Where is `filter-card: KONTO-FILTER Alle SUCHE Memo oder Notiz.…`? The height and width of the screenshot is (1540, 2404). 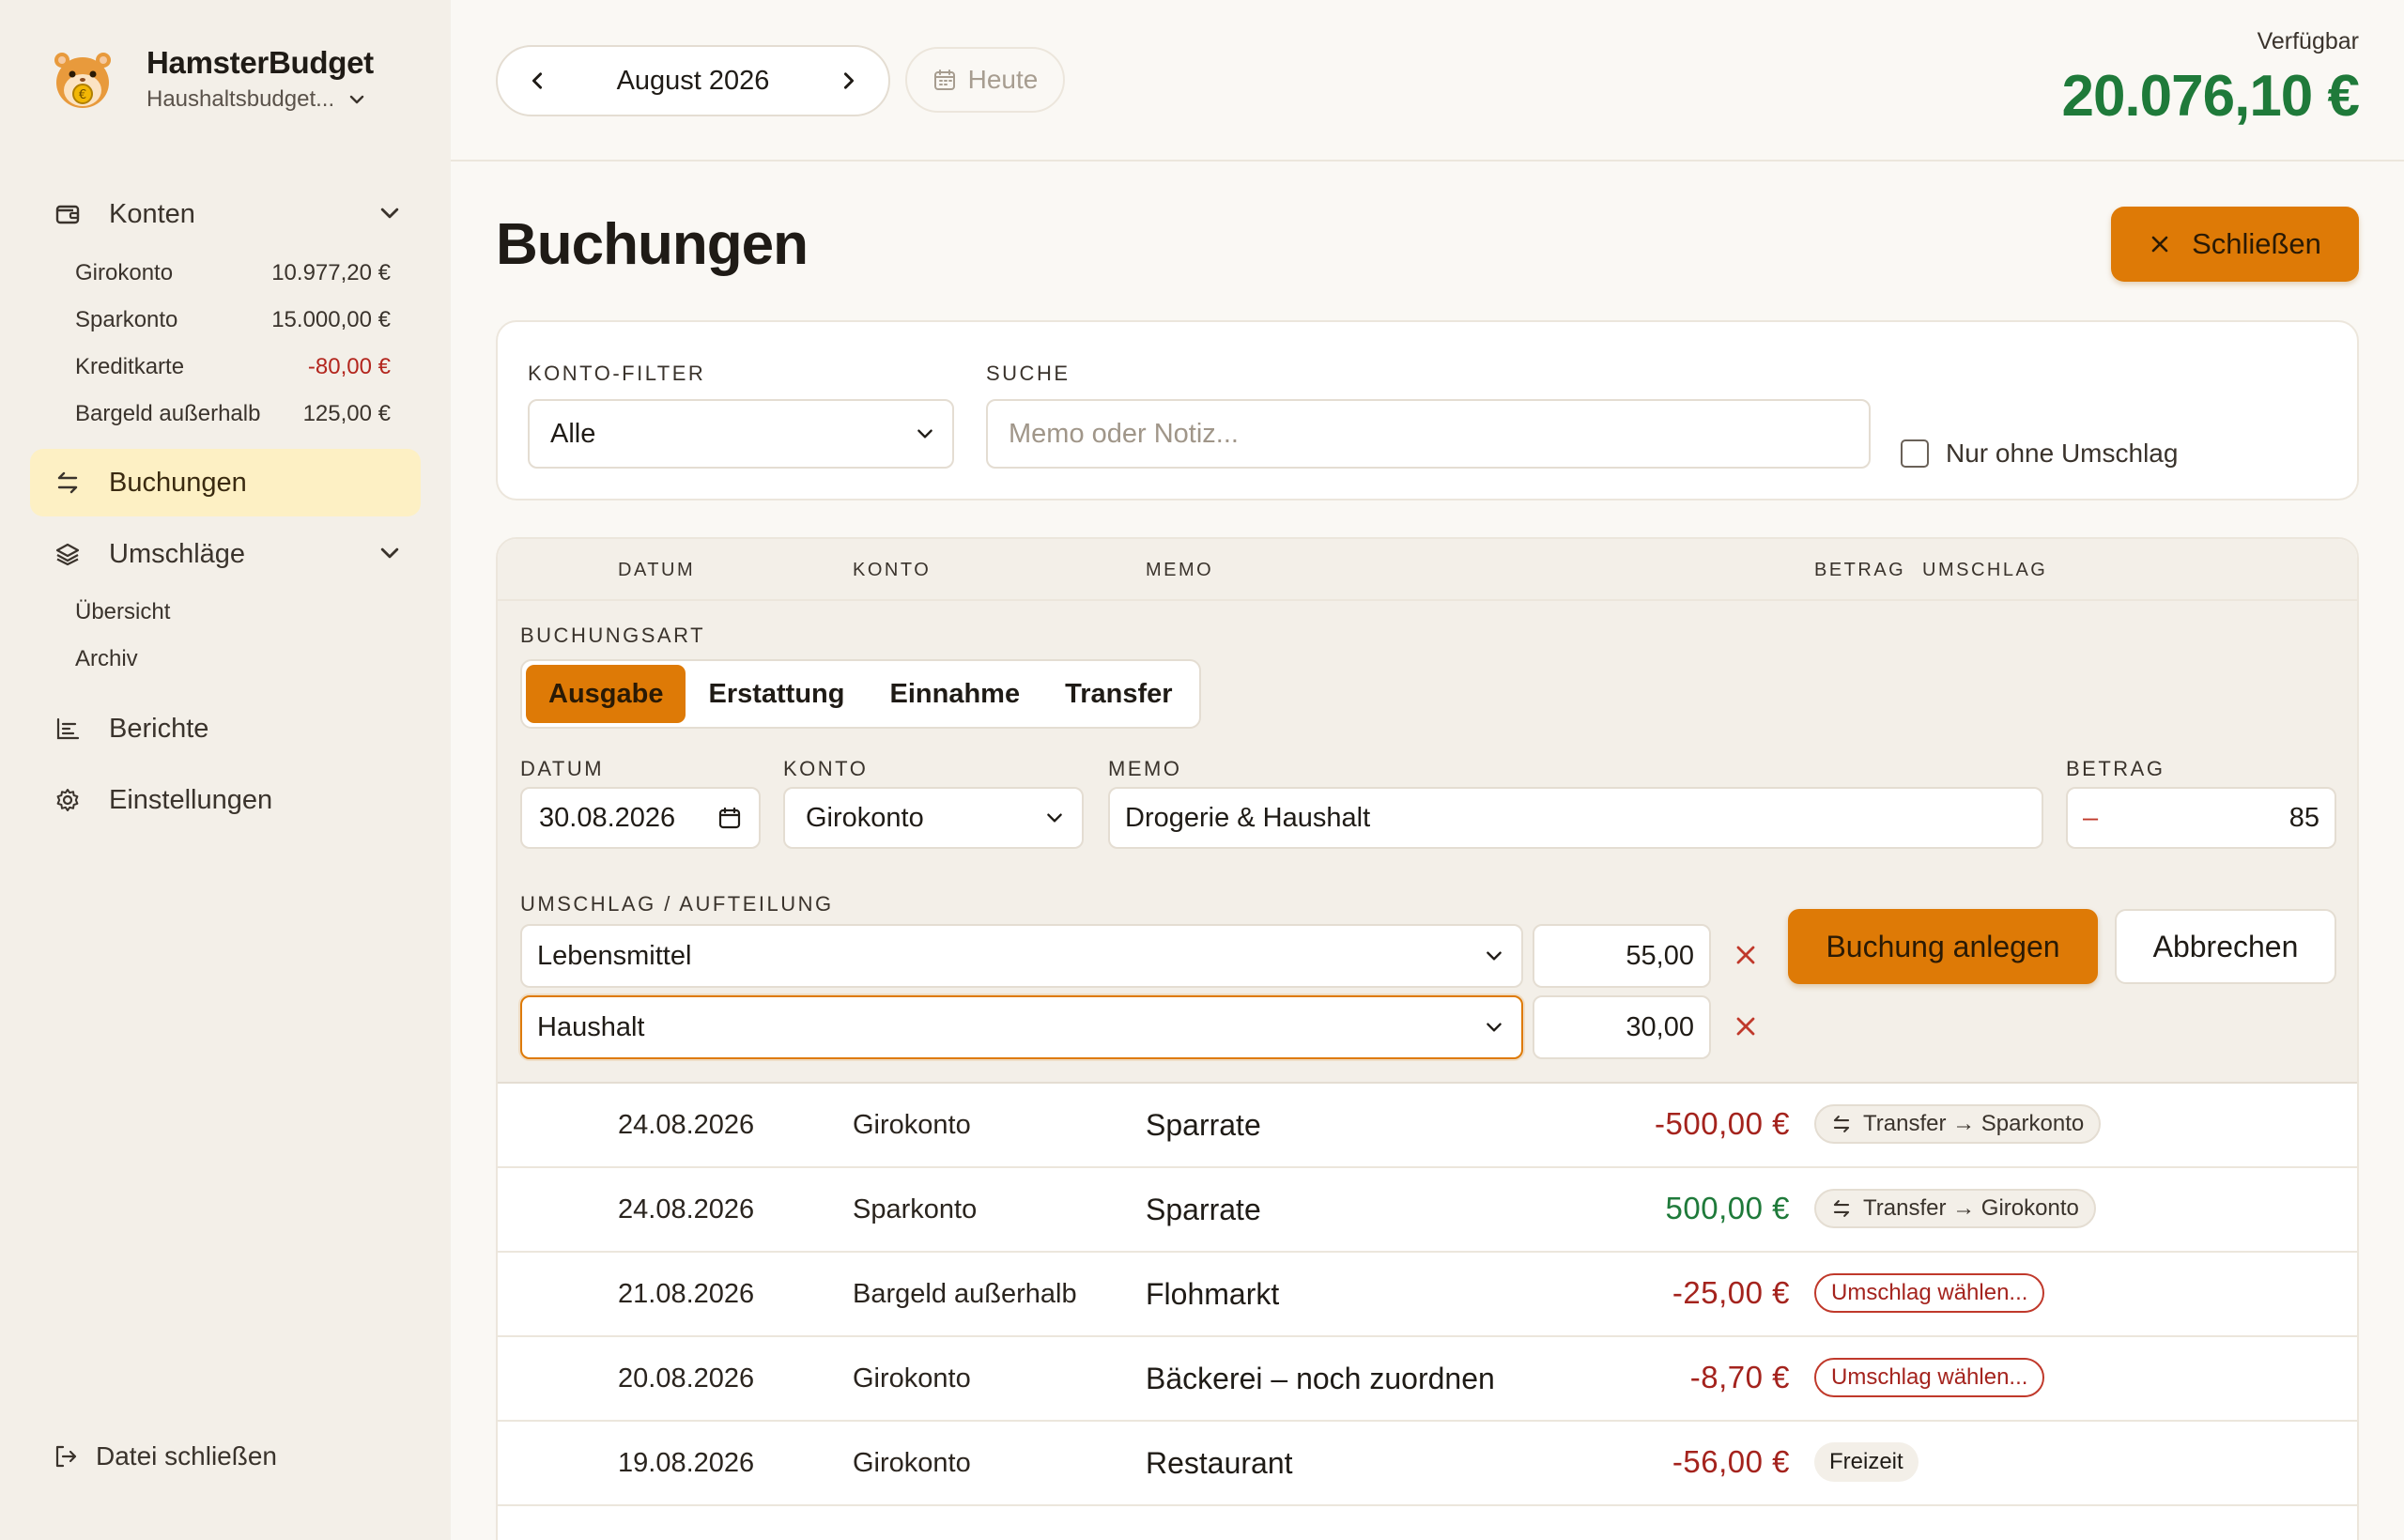 filter-card: KONTO-FILTER Alle SUCHE Memo oder Notiz.… is located at coordinates (1427, 410).